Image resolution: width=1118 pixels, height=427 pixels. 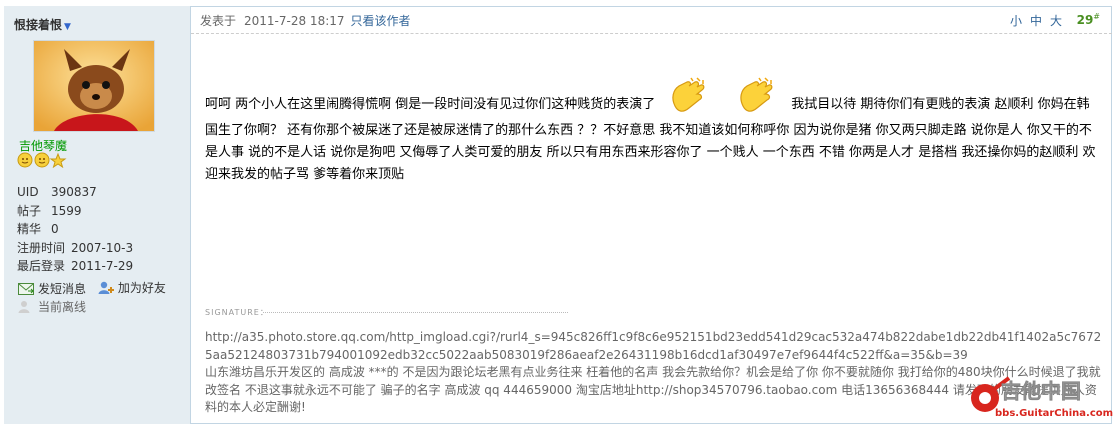 What do you see at coordinates (237, 312) in the screenshot?
I see `signature-label: SIGNATURE：` at bounding box center [237, 312].